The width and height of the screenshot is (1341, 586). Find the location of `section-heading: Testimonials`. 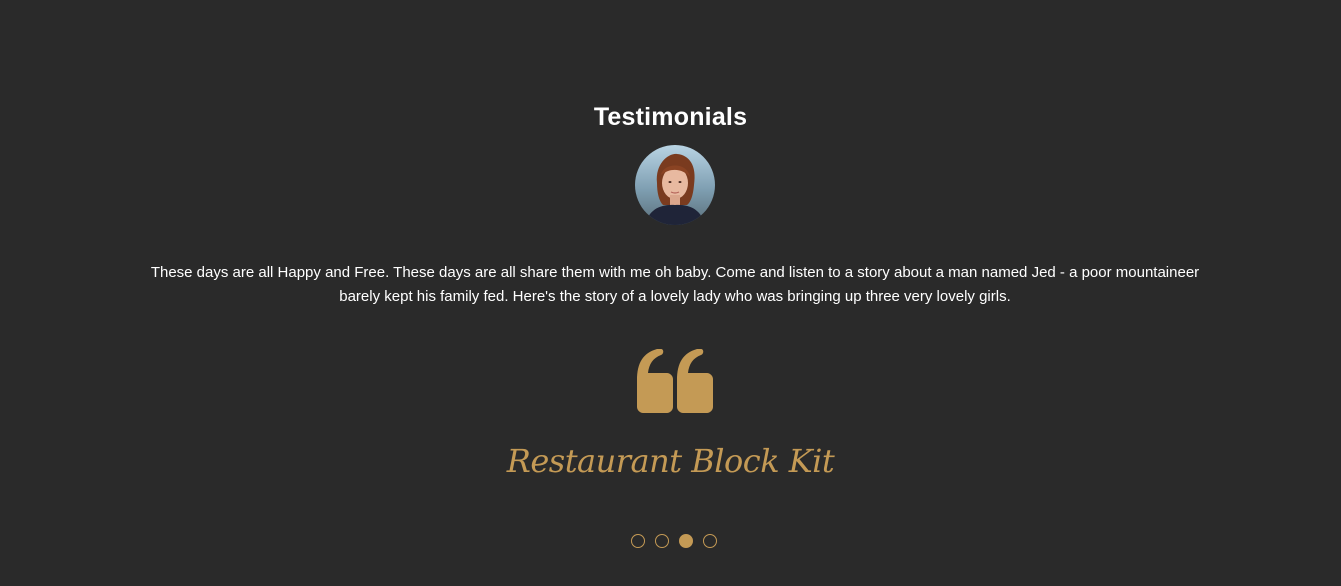

section-heading: Testimonials is located at coordinates (670, 117).